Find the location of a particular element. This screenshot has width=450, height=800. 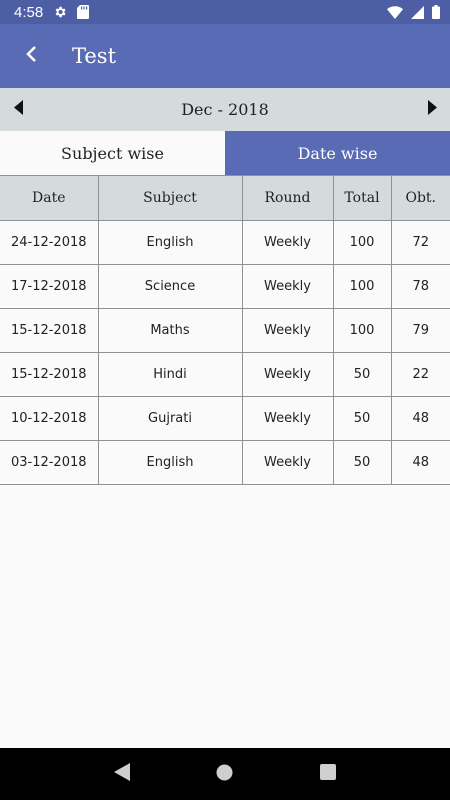

wifi-icon is located at coordinates (395, 12).